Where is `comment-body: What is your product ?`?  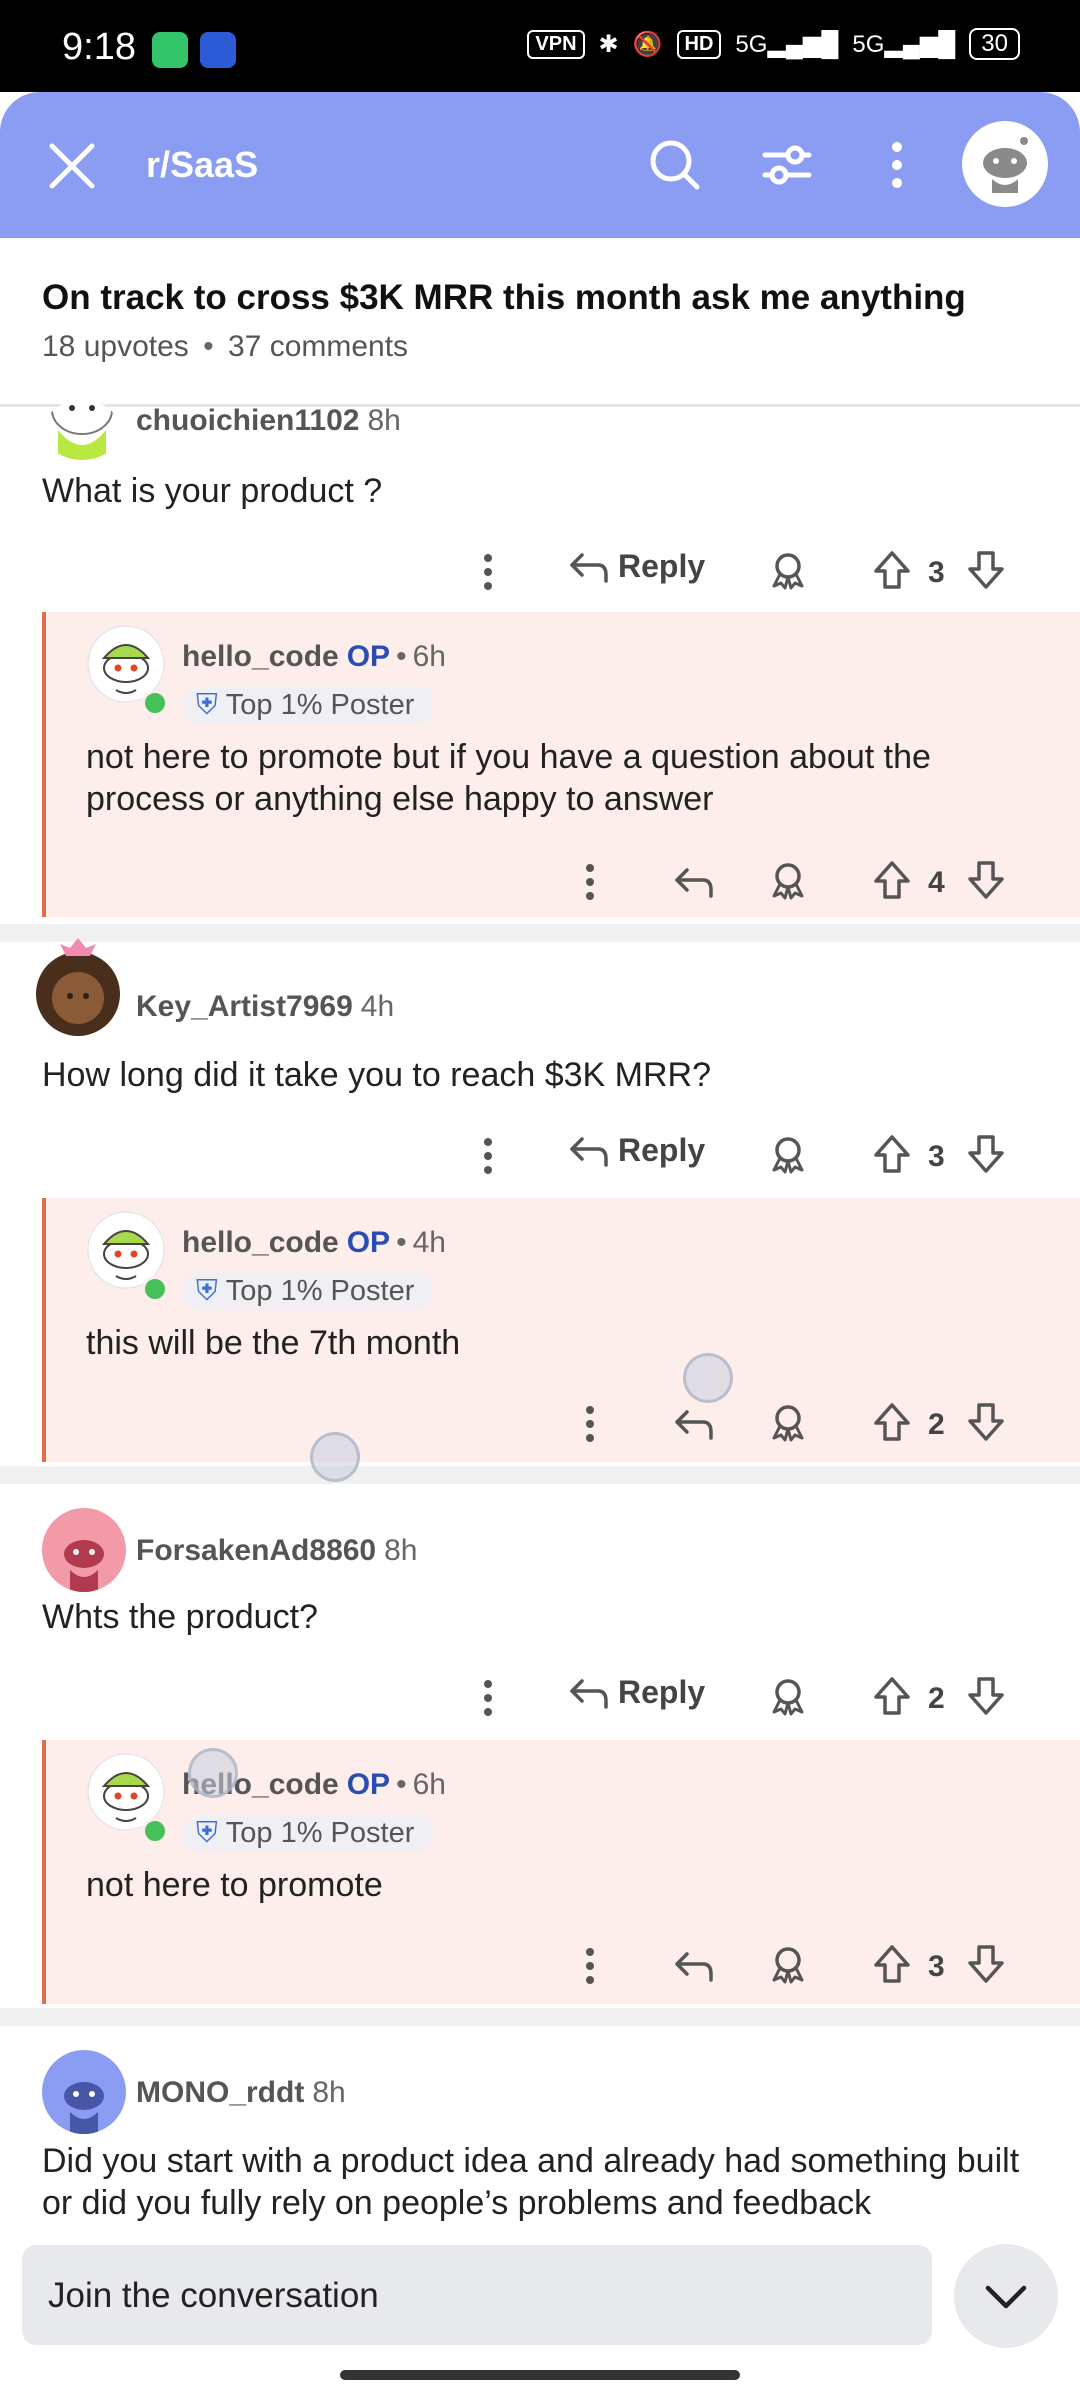
comment-body: What is your product ? is located at coordinates (212, 491).